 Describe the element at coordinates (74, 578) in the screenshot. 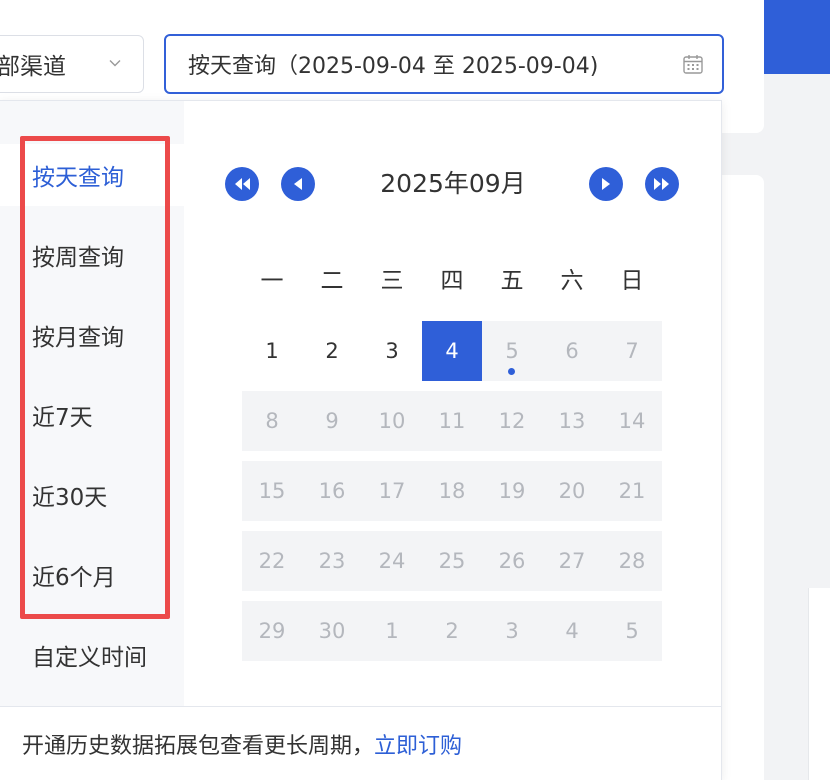

I see `sidebar-item-label: 近6个月` at that location.